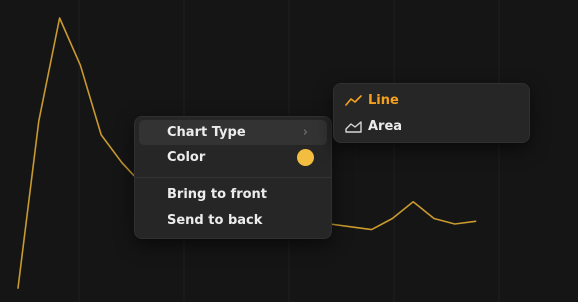  I want to click on color-swatch, so click(305, 157).